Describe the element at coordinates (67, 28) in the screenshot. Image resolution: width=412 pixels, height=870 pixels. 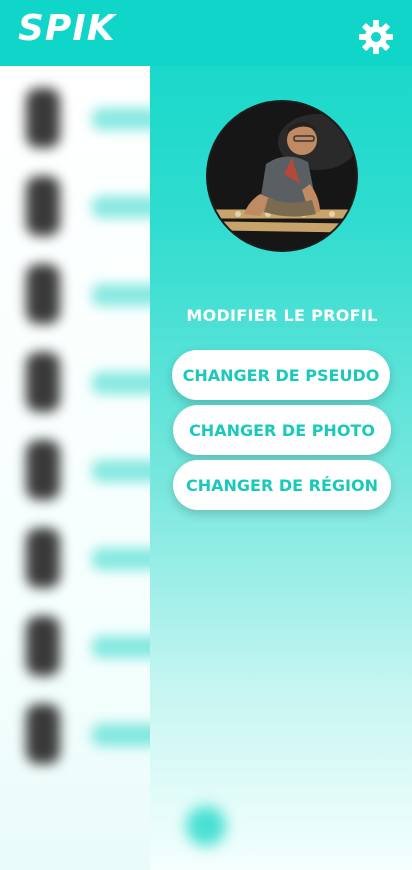
I see `app-title: SPIK` at that location.